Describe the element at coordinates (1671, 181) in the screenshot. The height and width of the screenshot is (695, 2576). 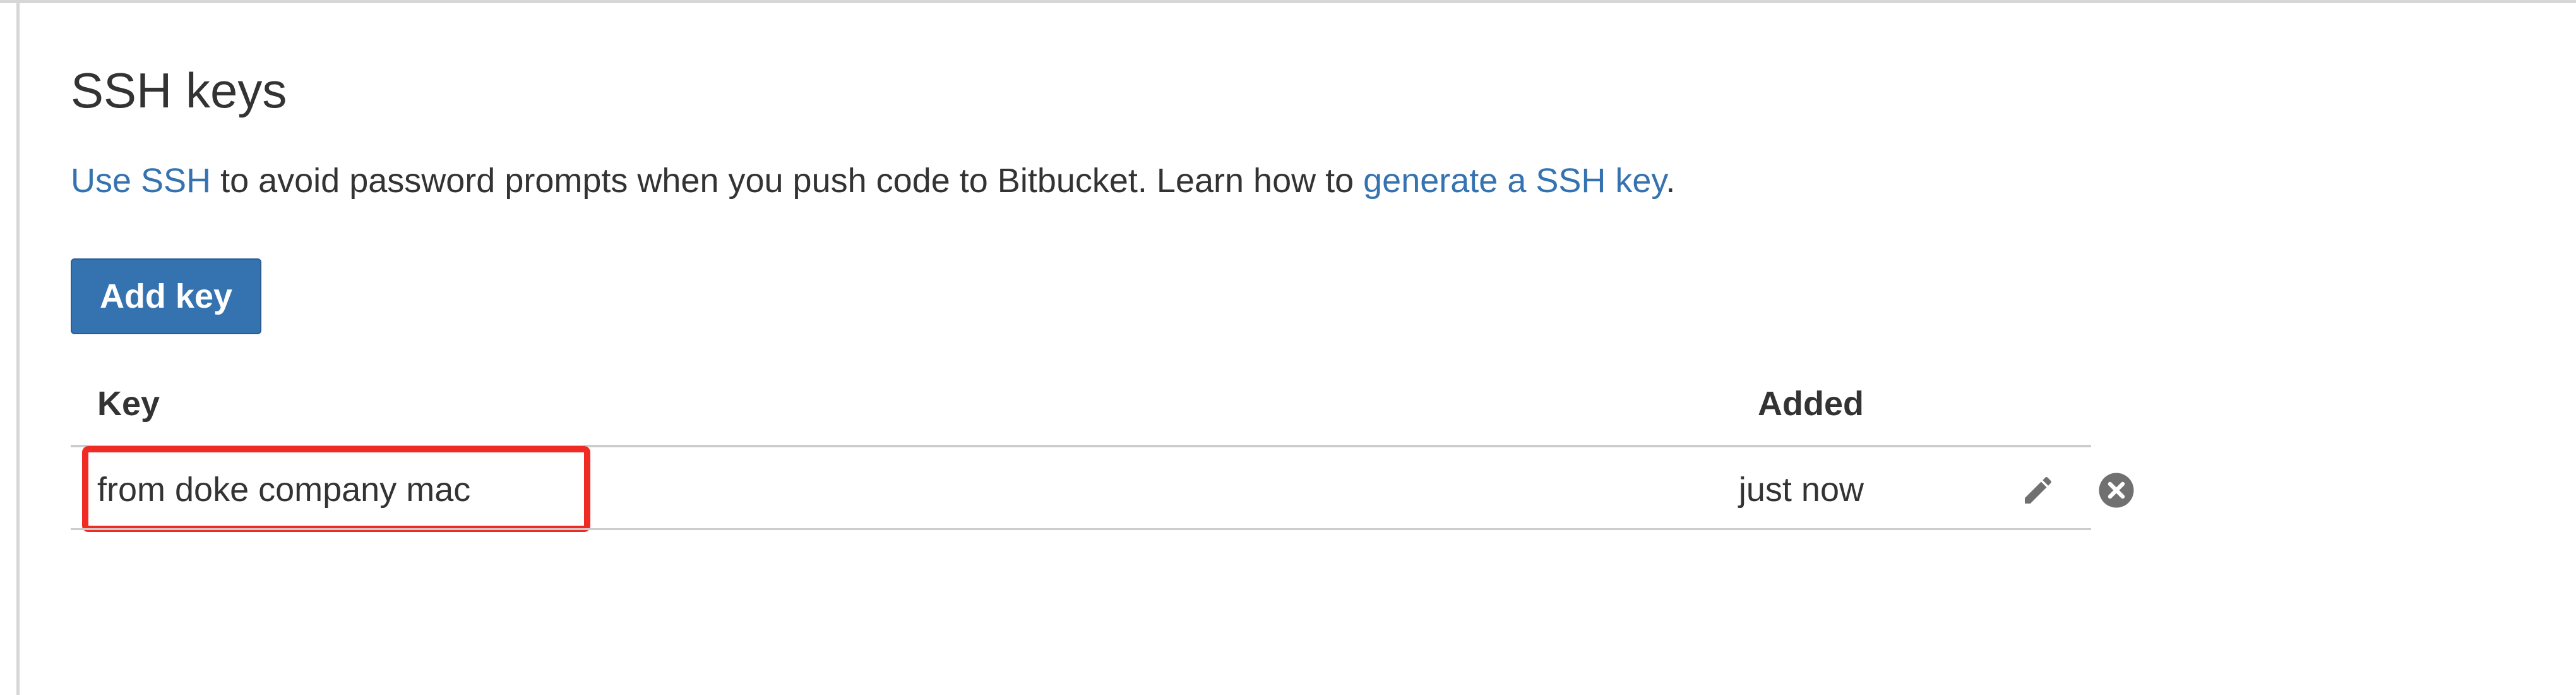
I see `intro-end-text: .` at that location.